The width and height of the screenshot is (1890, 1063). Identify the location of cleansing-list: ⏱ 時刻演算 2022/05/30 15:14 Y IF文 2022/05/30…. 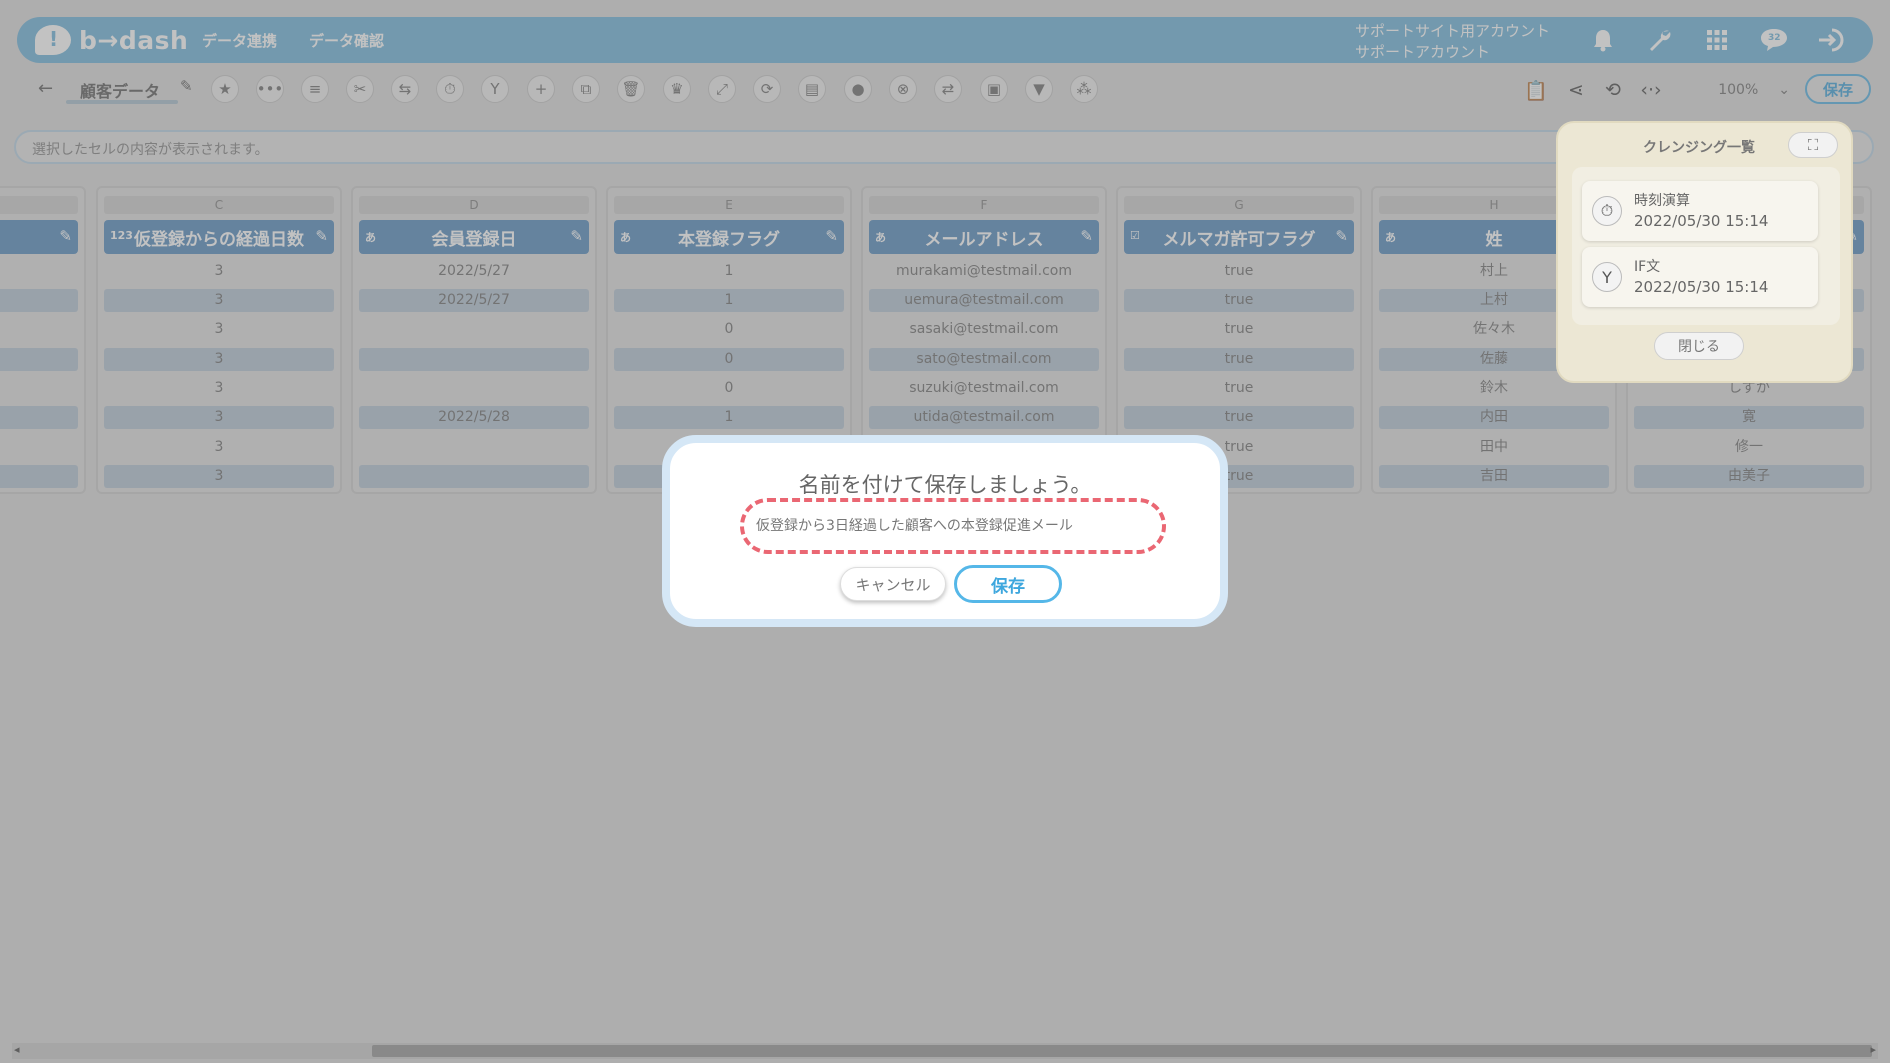
(1706, 246).